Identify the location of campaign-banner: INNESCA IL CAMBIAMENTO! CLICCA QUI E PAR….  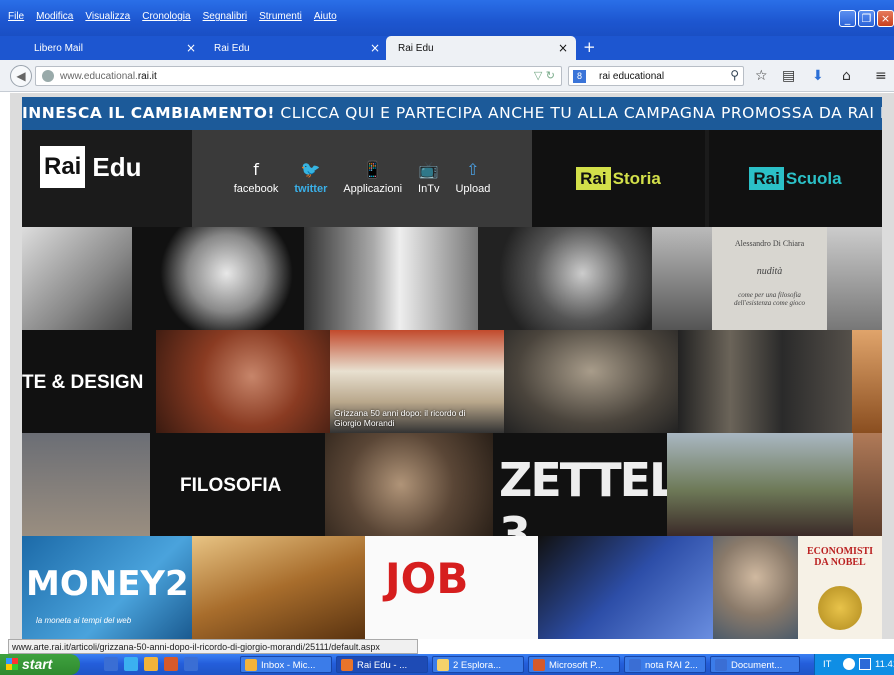
(452, 113).